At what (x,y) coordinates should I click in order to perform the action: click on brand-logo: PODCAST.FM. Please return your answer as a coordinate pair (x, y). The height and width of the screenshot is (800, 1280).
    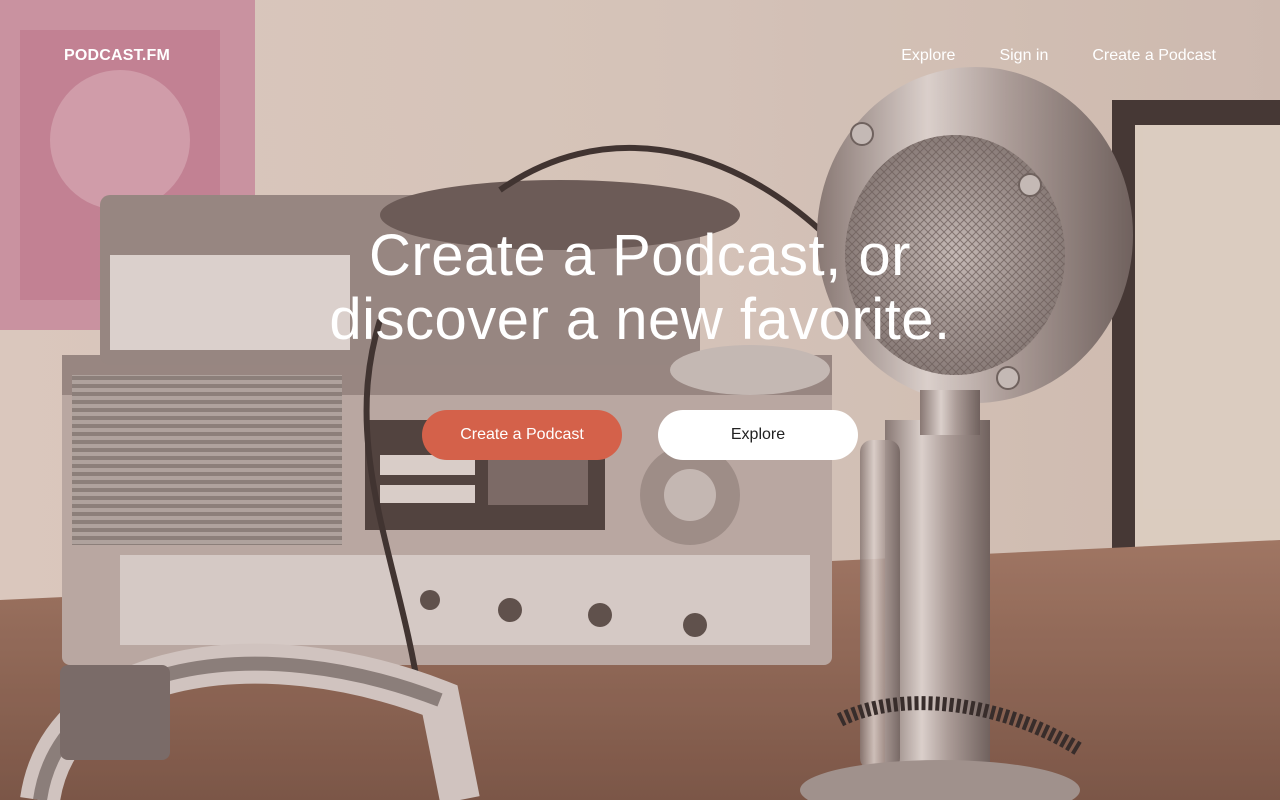
    Looking at the image, I should click on (117, 56).